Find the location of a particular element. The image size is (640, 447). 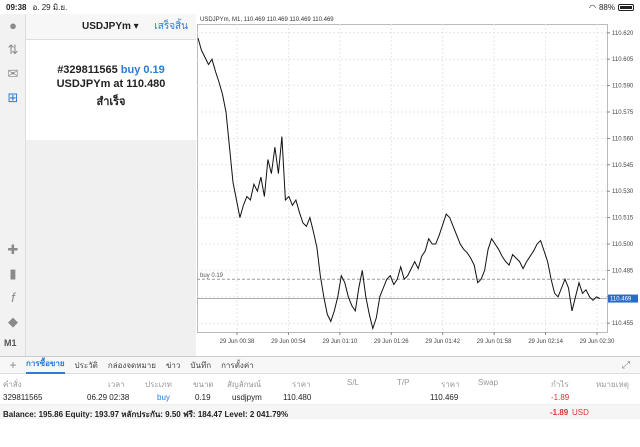

order-symbol-at: USDJPYm at is located at coordinates (90, 84).